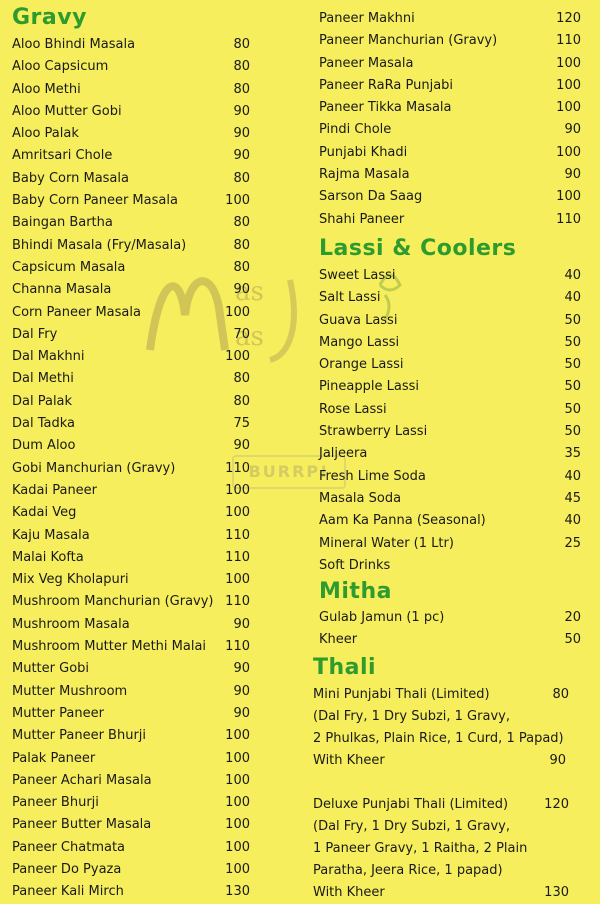  What do you see at coordinates (420, 848) in the screenshot?
I see `thali-line: 1 Paneer Gravy, 1 Raitha, 2 Plain` at bounding box center [420, 848].